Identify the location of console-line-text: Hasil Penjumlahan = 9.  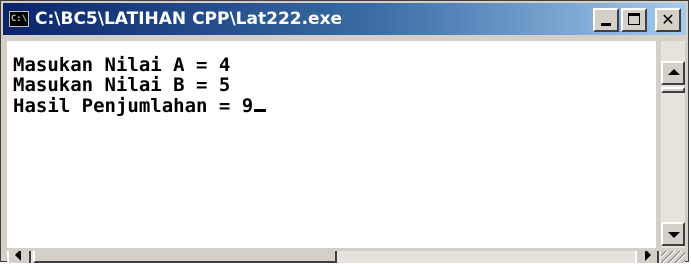
(133, 106).